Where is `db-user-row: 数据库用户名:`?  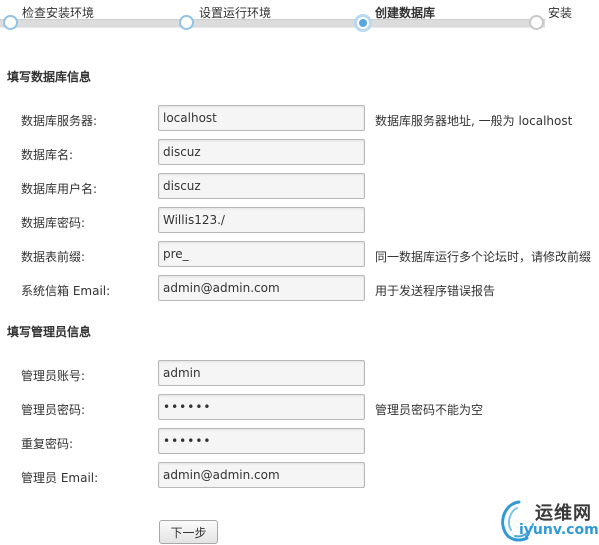 db-user-row: 数据库用户名: is located at coordinates (299, 187).